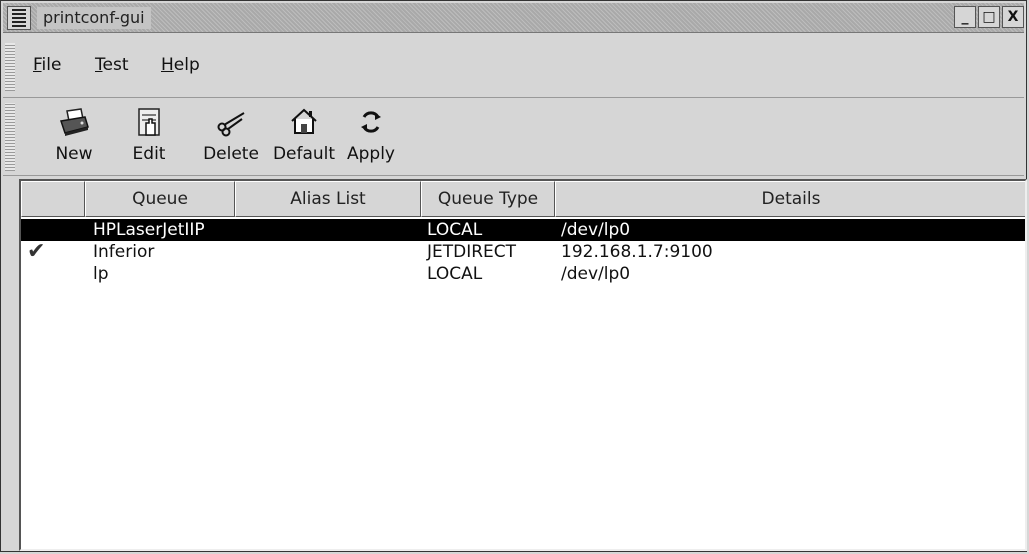 The width and height of the screenshot is (1029, 554). What do you see at coordinates (472, 252) in the screenshot?
I see `queue-type: JETDIRECT` at bounding box center [472, 252].